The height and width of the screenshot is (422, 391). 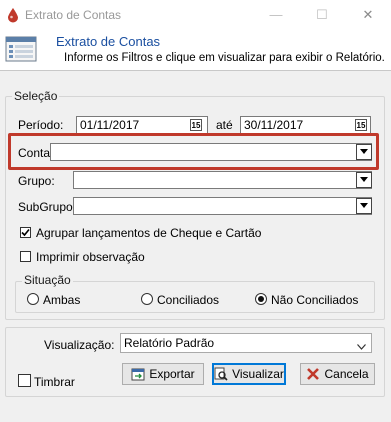 What do you see at coordinates (108, 41) in the screenshot?
I see `header-title: Extrato de Contas` at bounding box center [108, 41].